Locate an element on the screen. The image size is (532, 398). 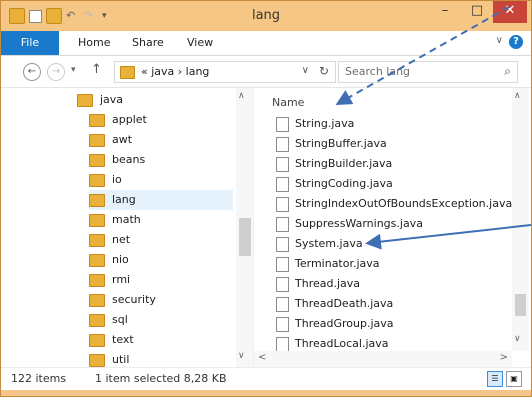
tree-item-label: awt is located at coordinates (122, 139).